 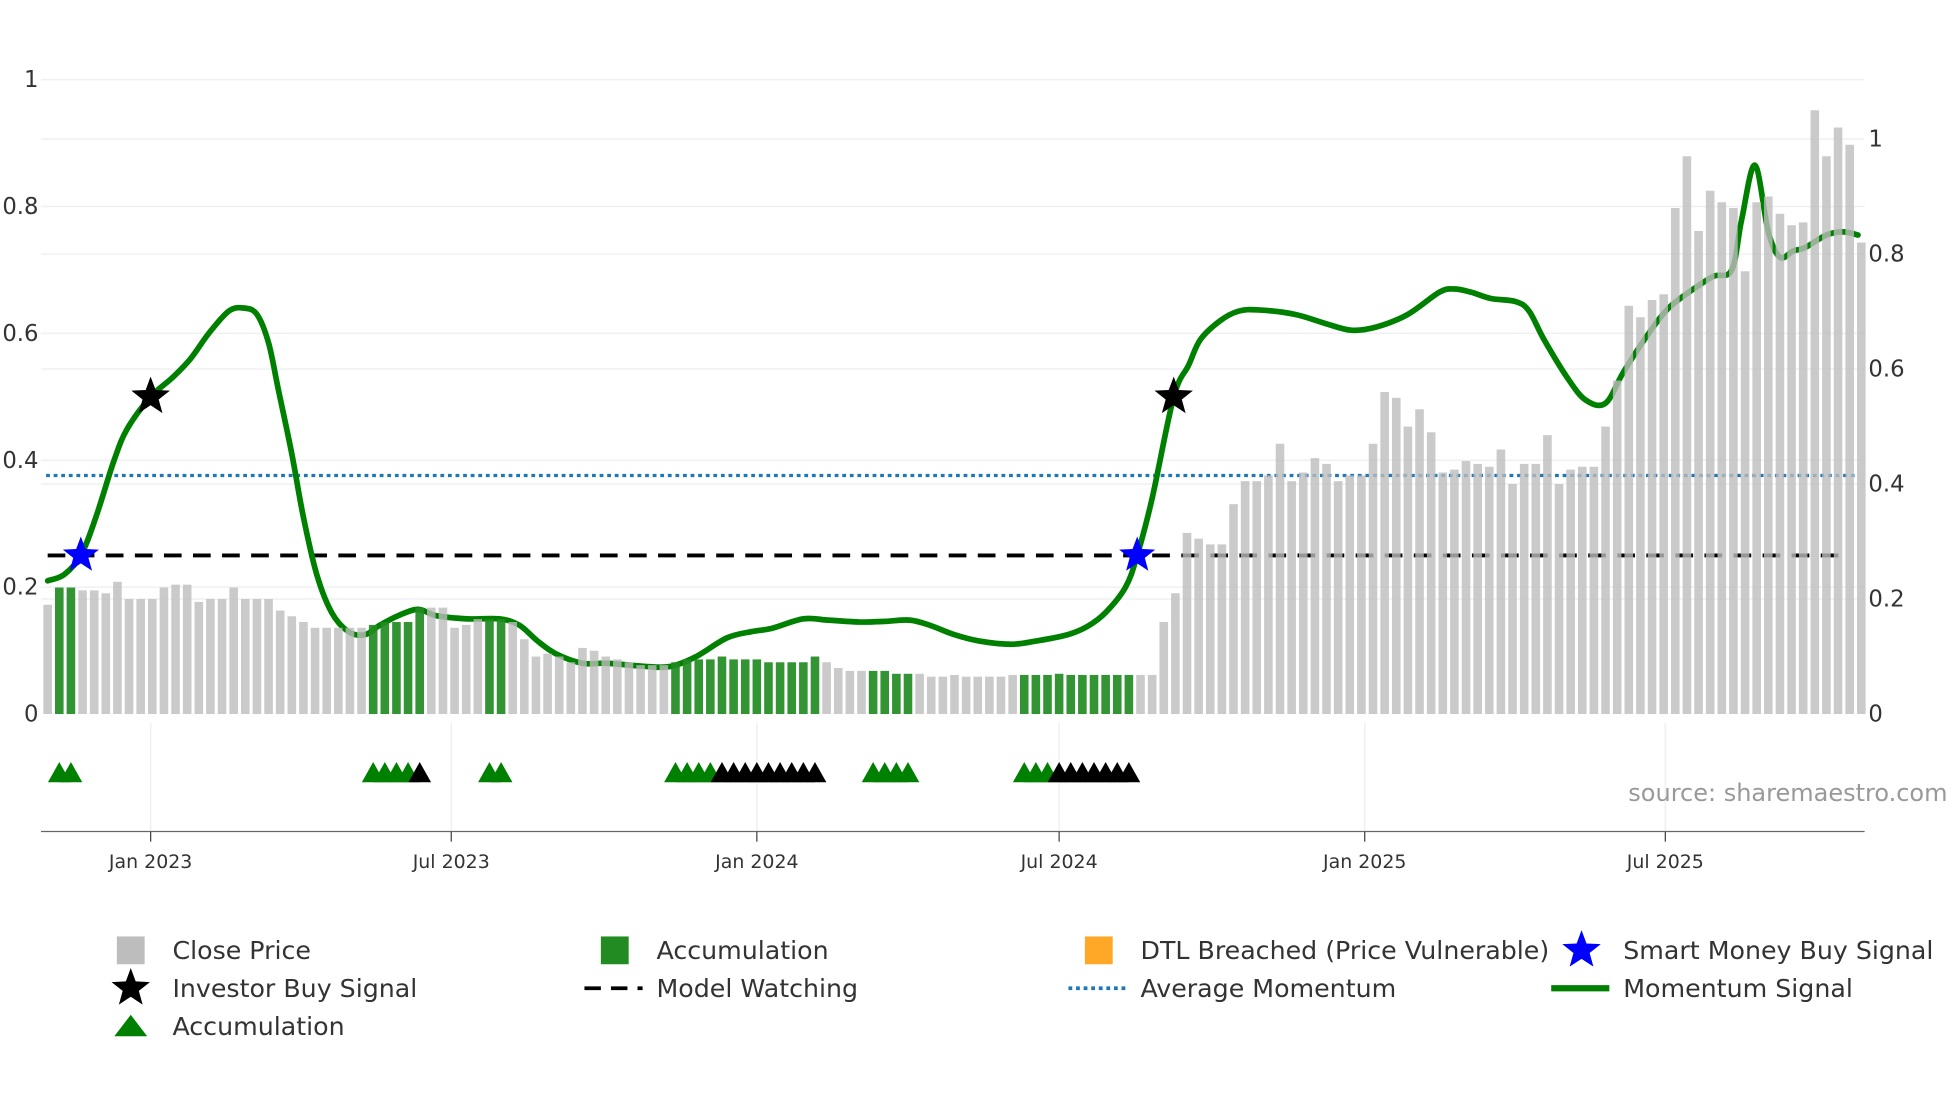 What do you see at coordinates (1098, 950) in the screenshot?
I see `legend-dtl-breached-price-vulnerable-swatch` at bounding box center [1098, 950].